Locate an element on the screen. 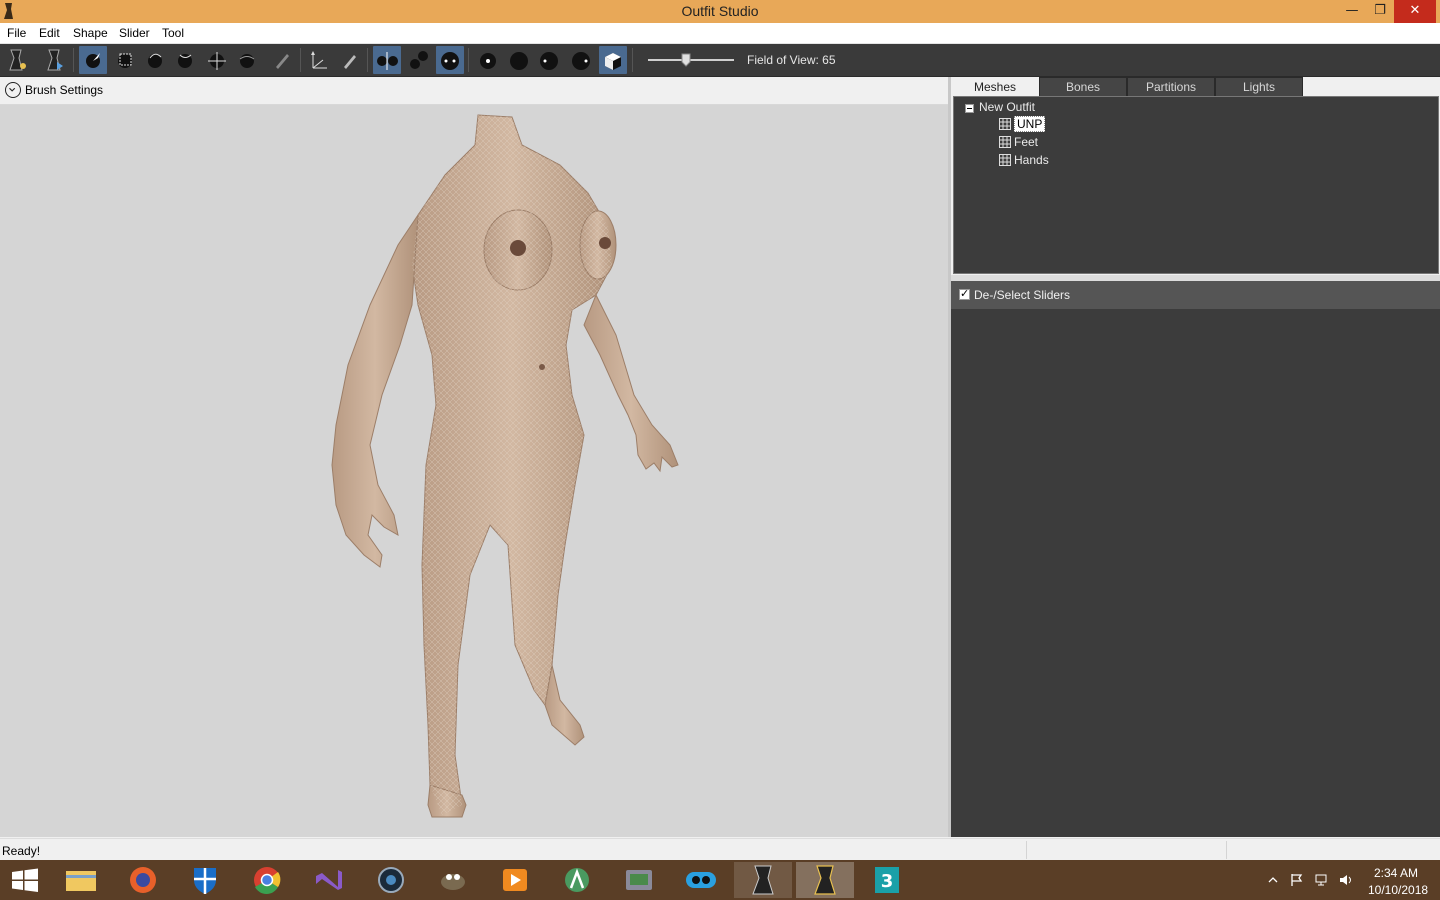  window-title: Outfit Studio is located at coordinates (720, 11).